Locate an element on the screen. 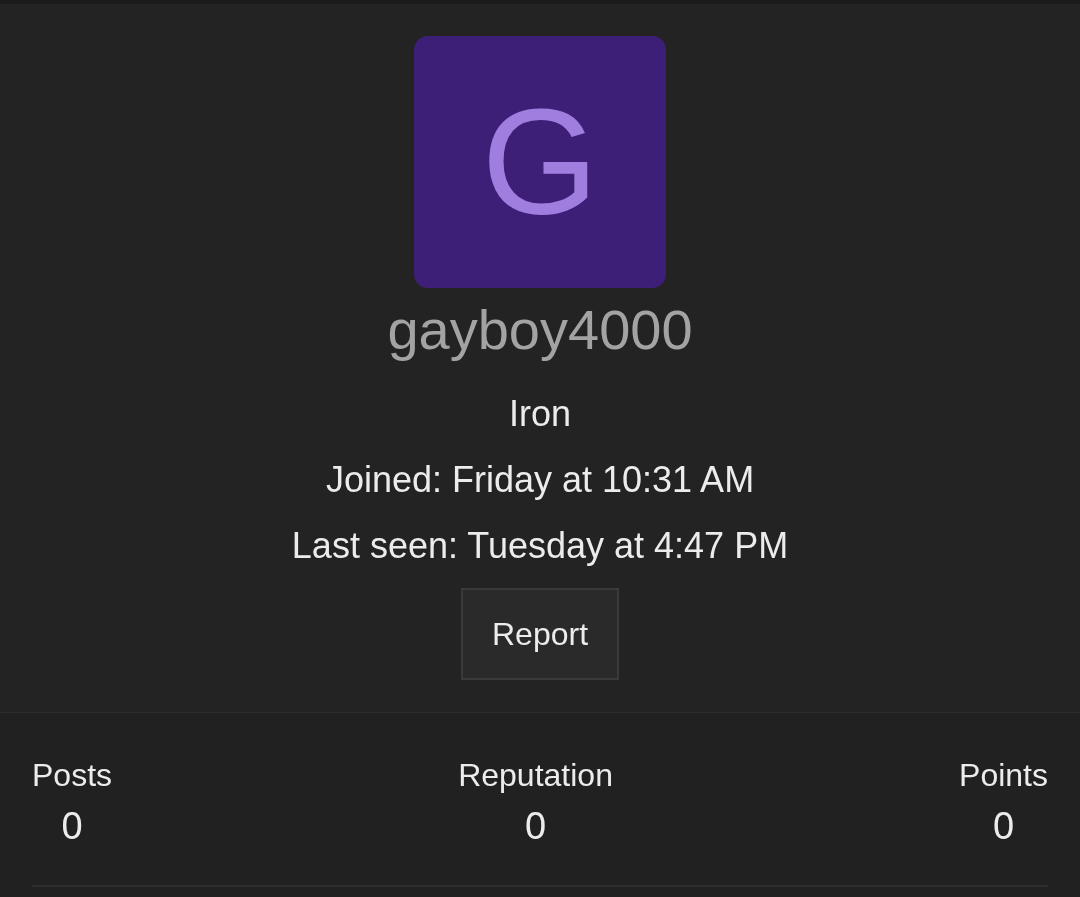 This screenshot has height=897, width=1080. stat-label: Points is located at coordinates (1003, 775).